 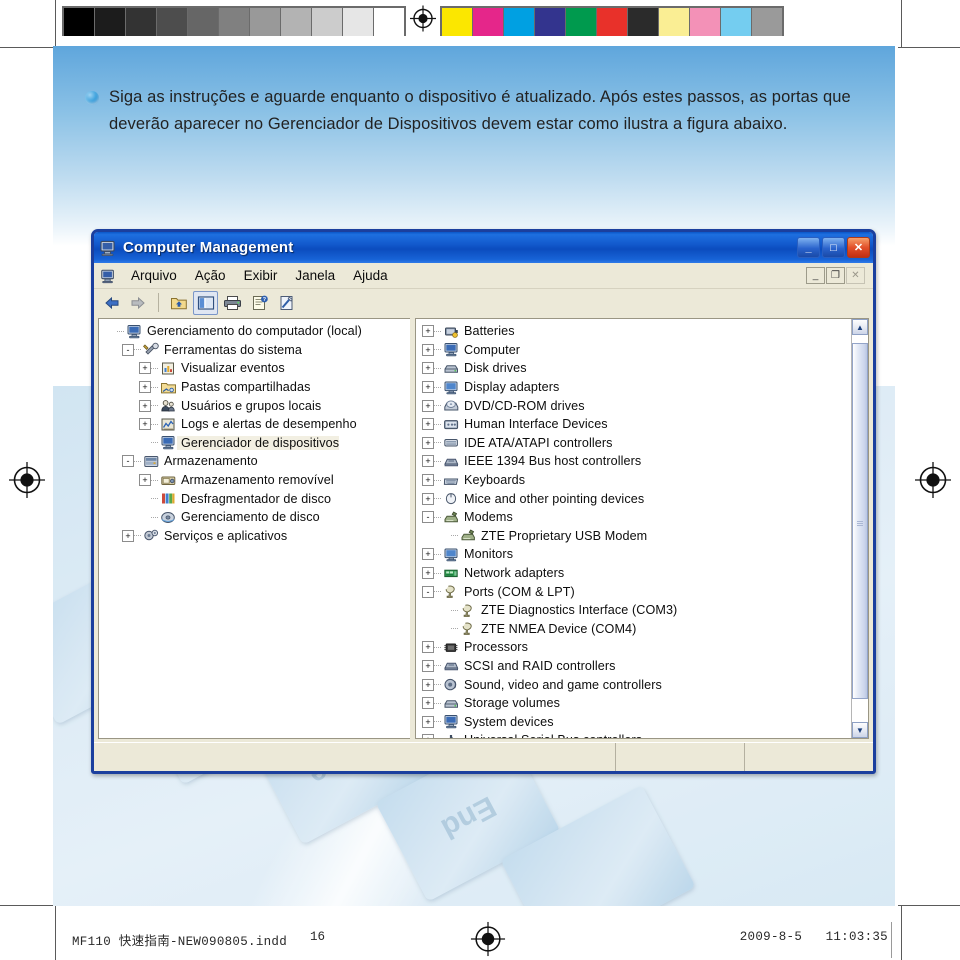 I want to click on tree-row: + Usuários e grupos locais, so click(x=256, y=405).